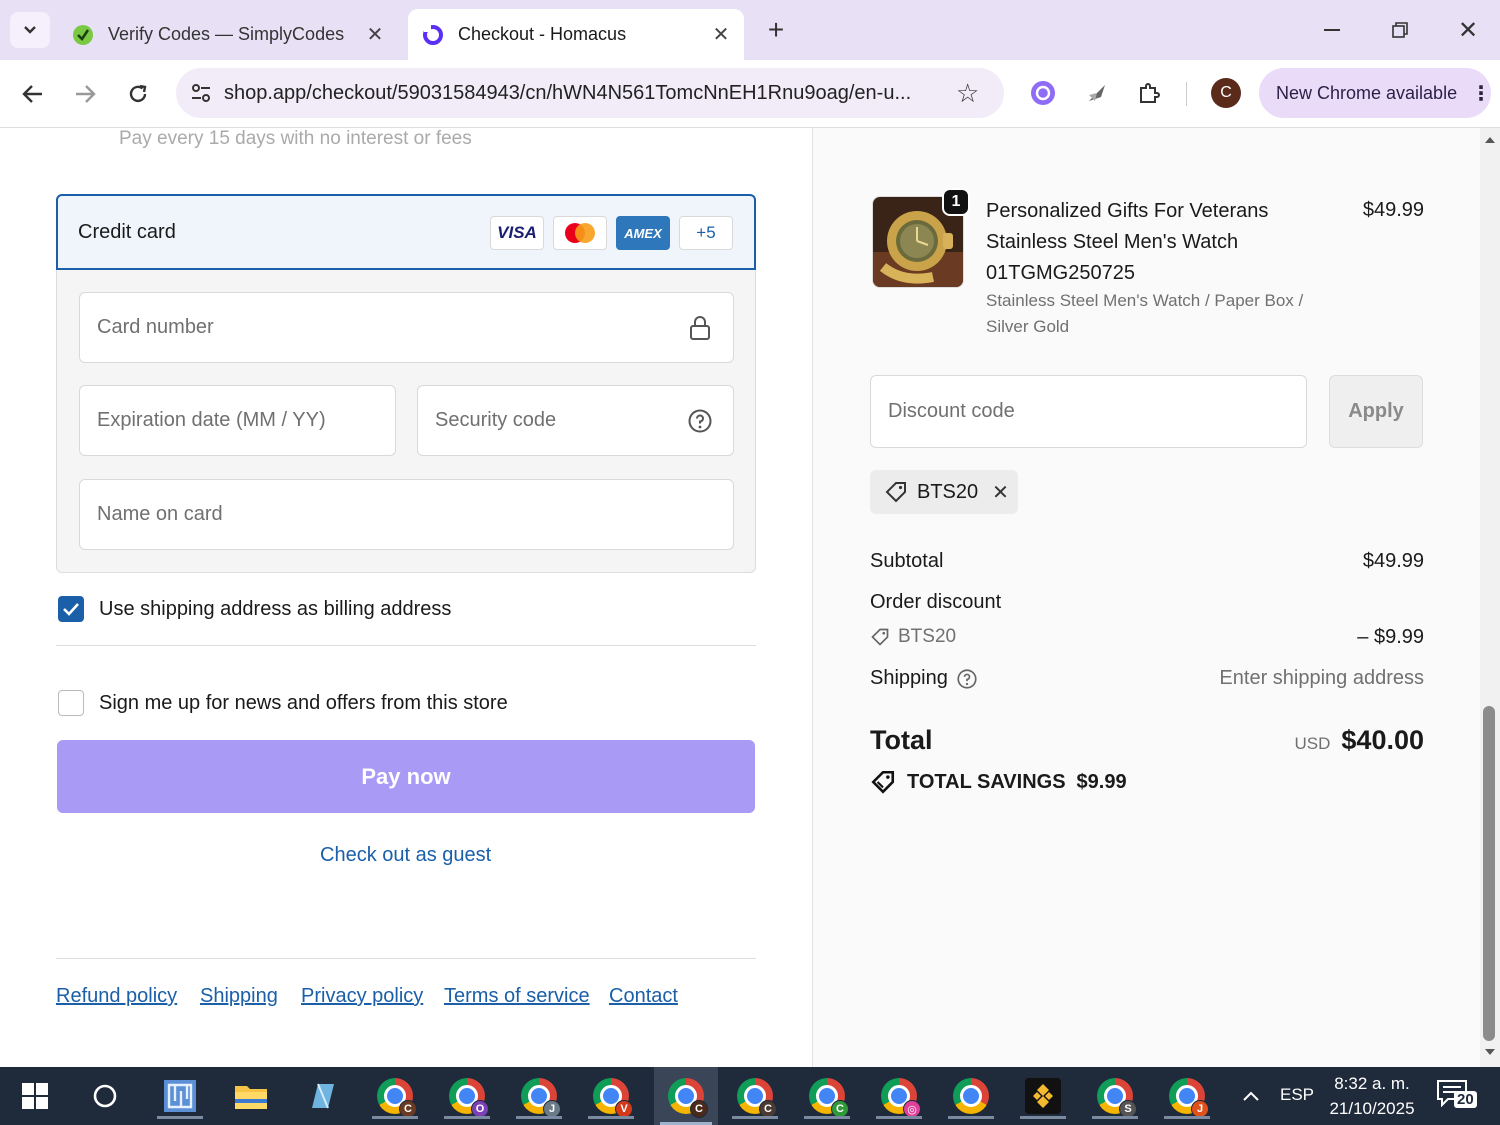 This screenshot has height=1125, width=1500. What do you see at coordinates (956, 202) in the screenshot?
I see `quantity-badge: 1` at bounding box center [956, 202].